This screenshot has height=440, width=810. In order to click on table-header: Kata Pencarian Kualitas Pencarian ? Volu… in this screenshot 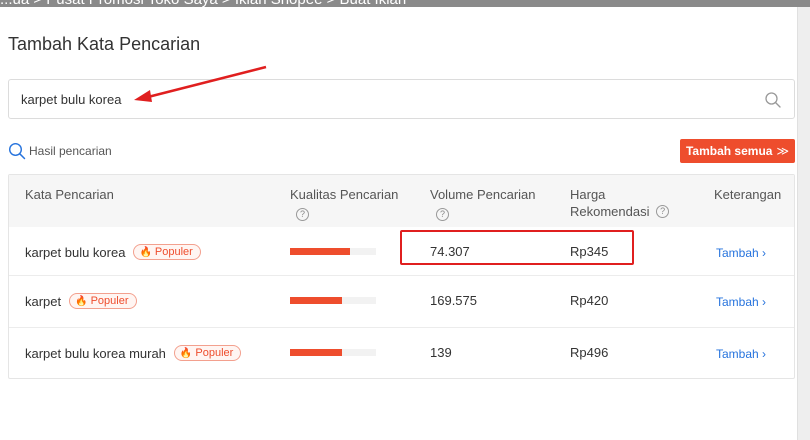, I will do `click(401, 201)`.